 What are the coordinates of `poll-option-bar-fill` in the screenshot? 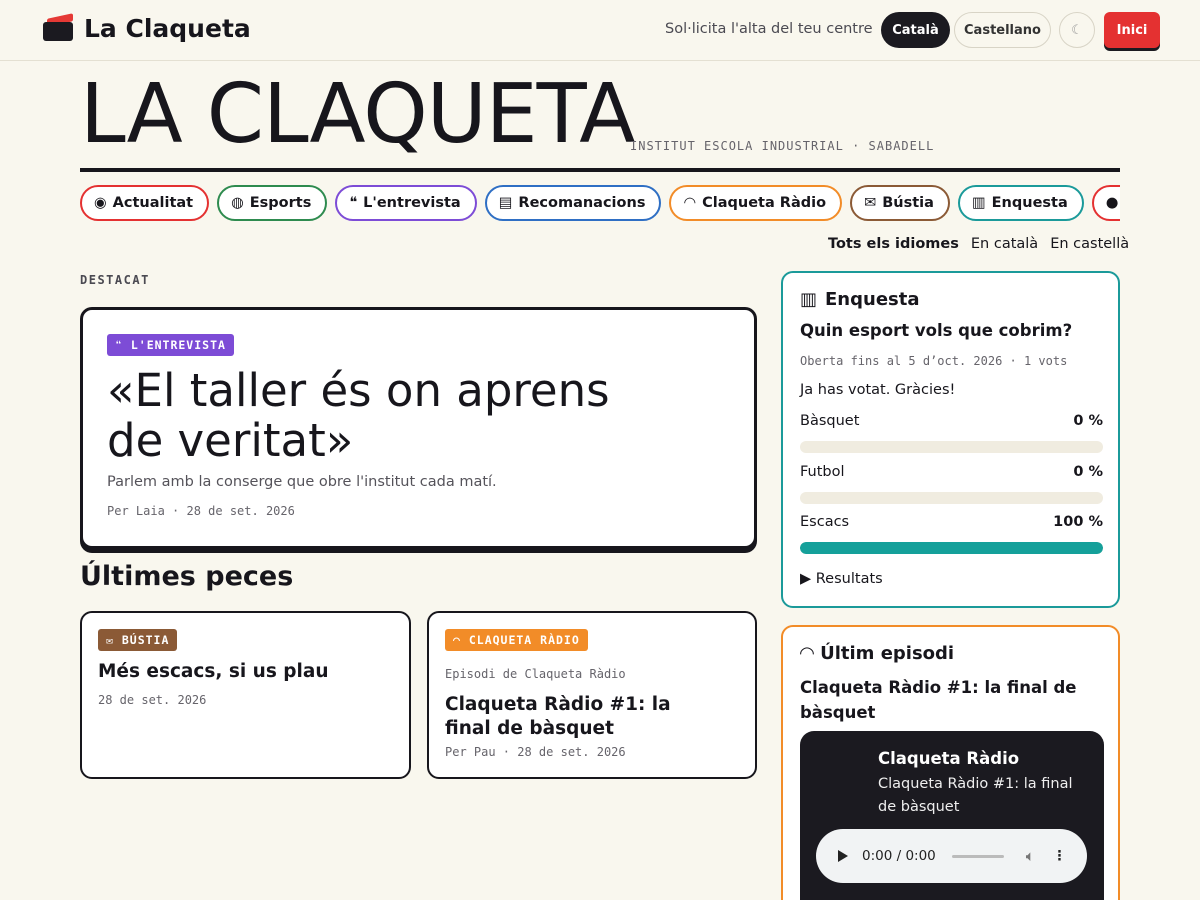 It's located at (951, 548).